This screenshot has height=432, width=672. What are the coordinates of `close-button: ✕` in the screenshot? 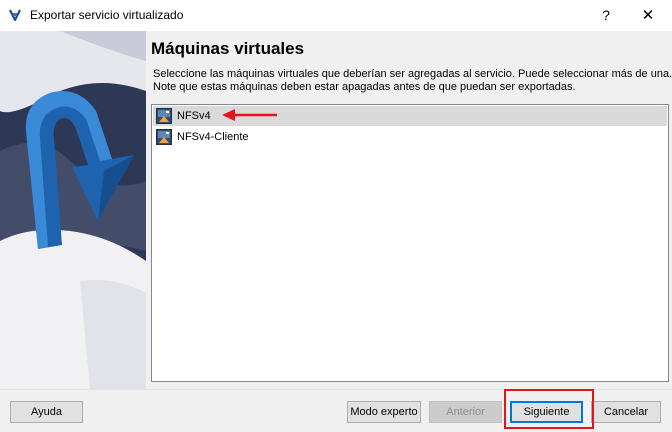 It's located at (648, 15).